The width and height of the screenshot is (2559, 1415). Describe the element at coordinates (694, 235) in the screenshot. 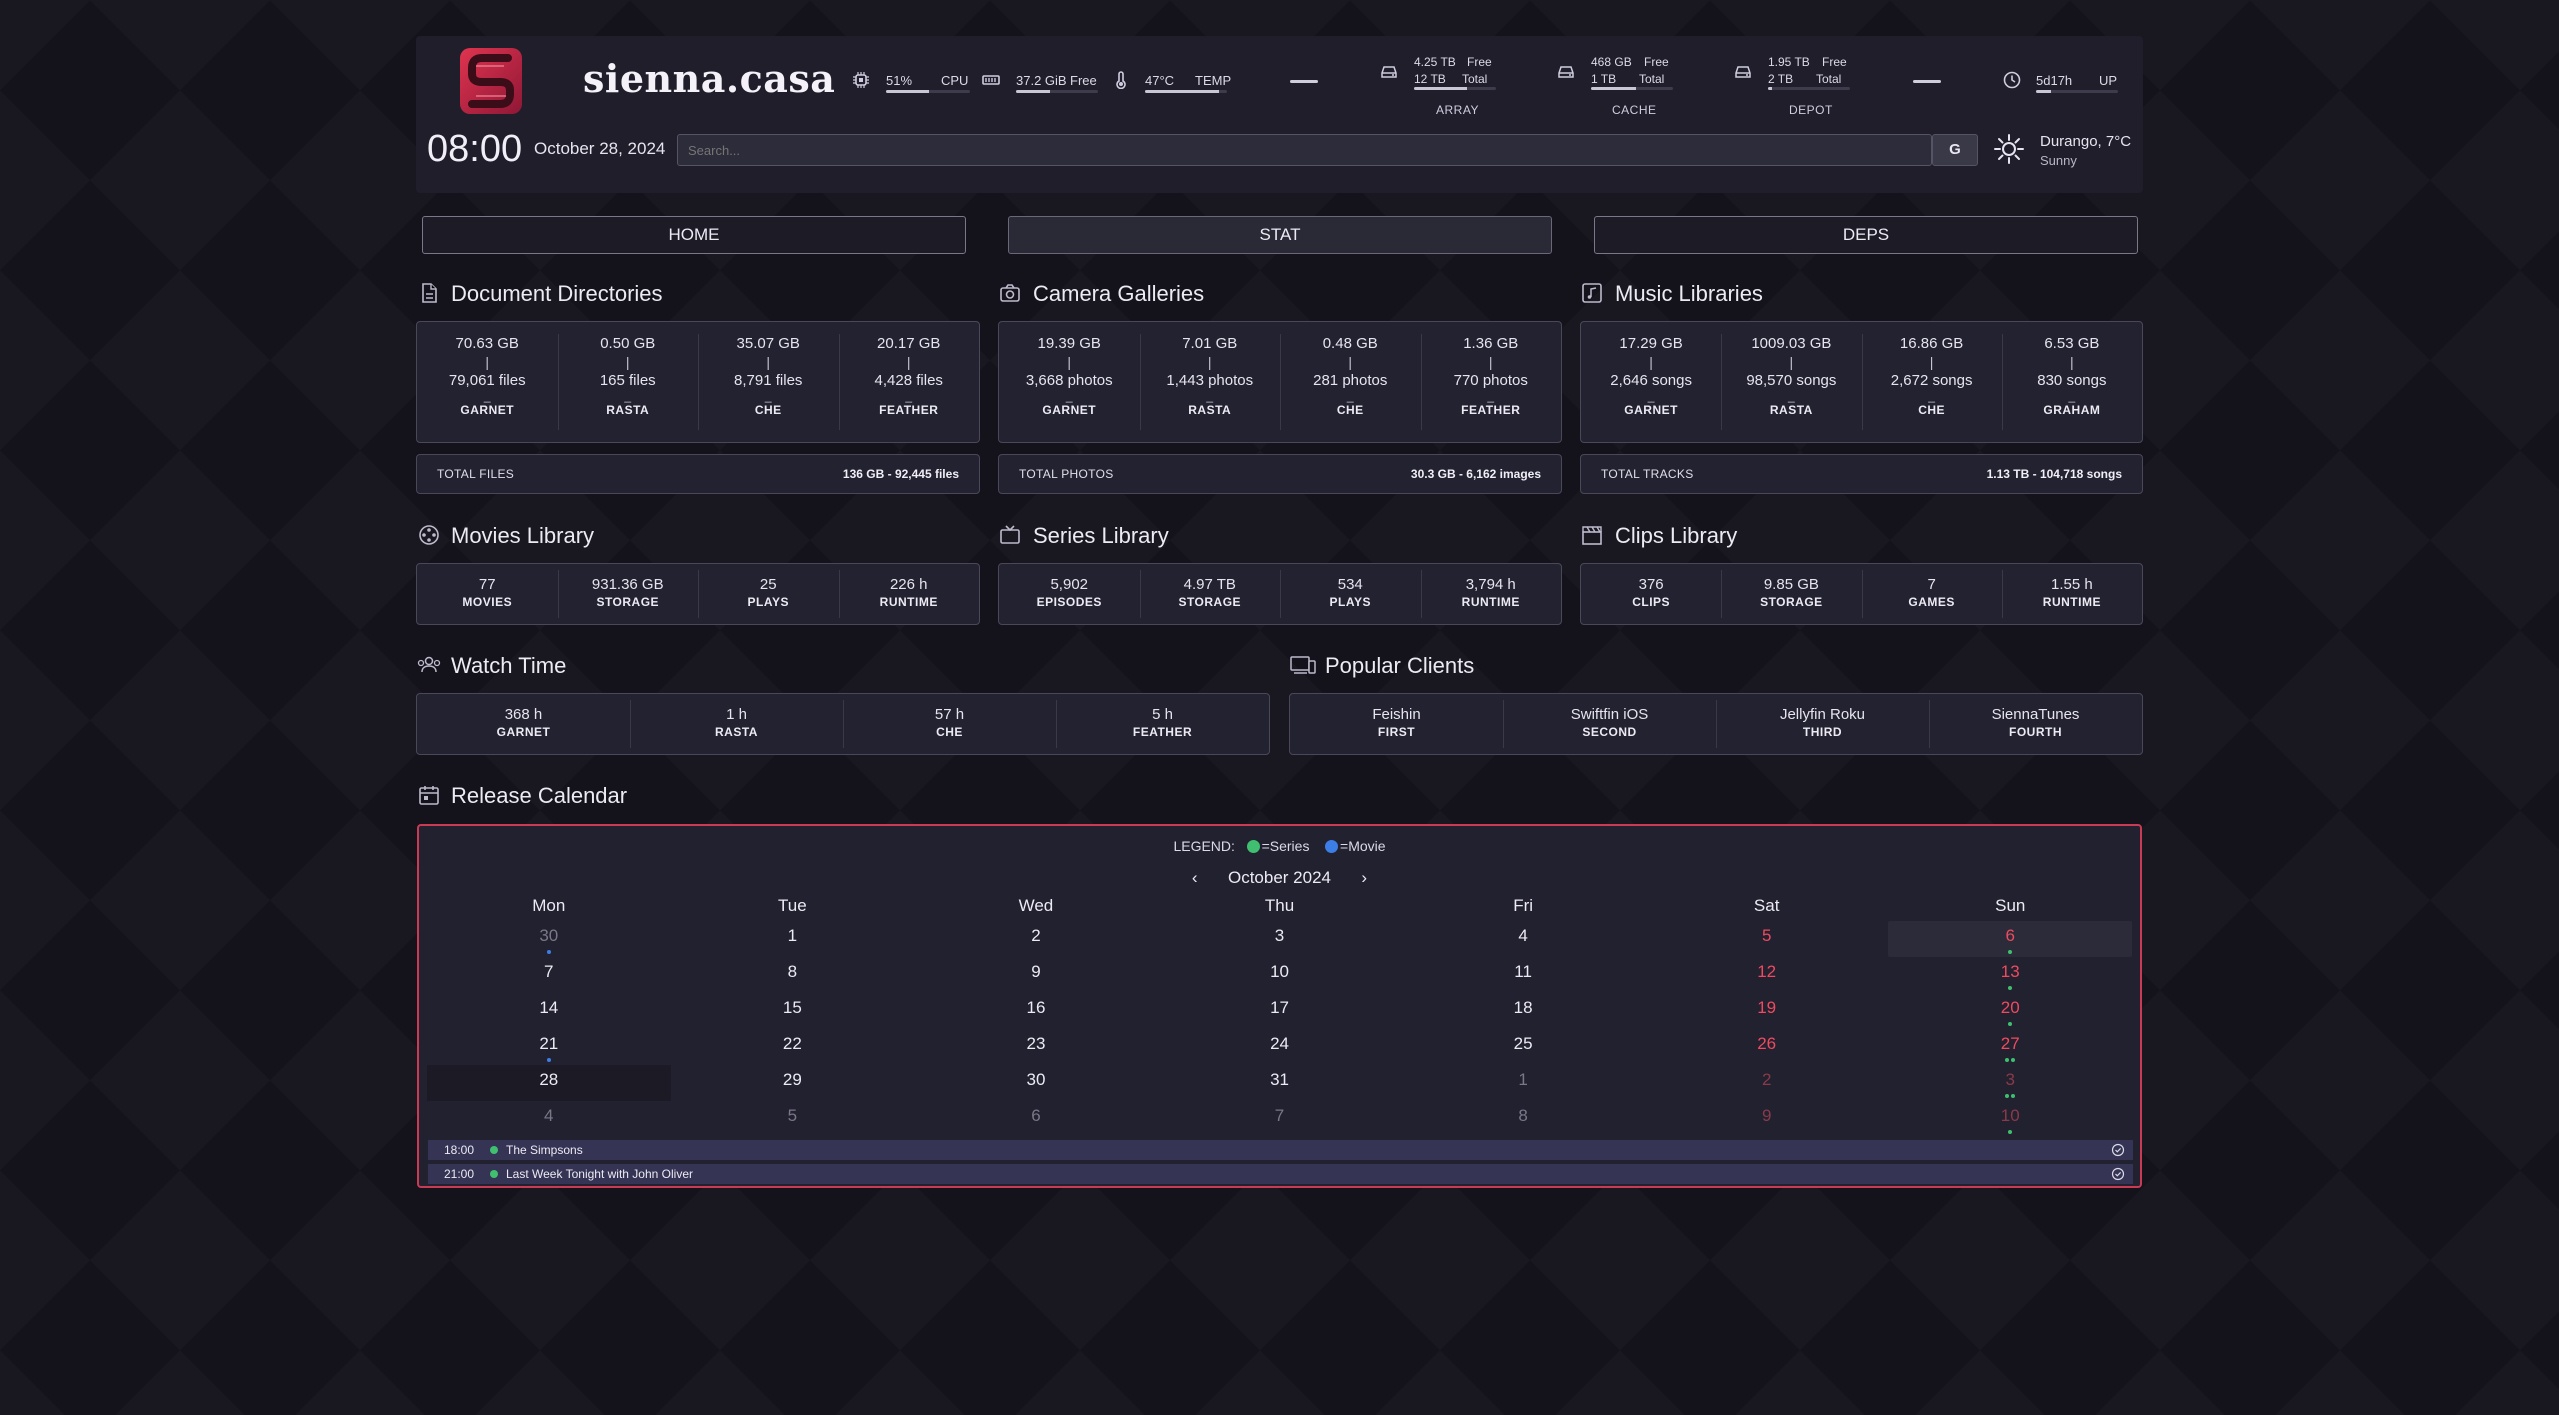

I see `nav-home-button: HOME` at that location.